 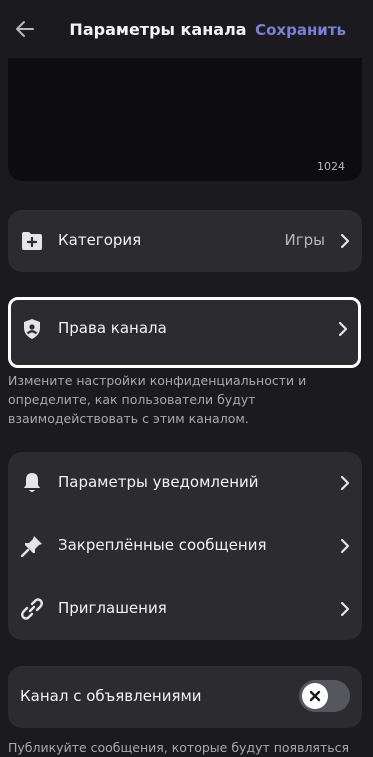 I want to click on notification-settings-row: Параметры уведомлений, so click(x=185, y=483).